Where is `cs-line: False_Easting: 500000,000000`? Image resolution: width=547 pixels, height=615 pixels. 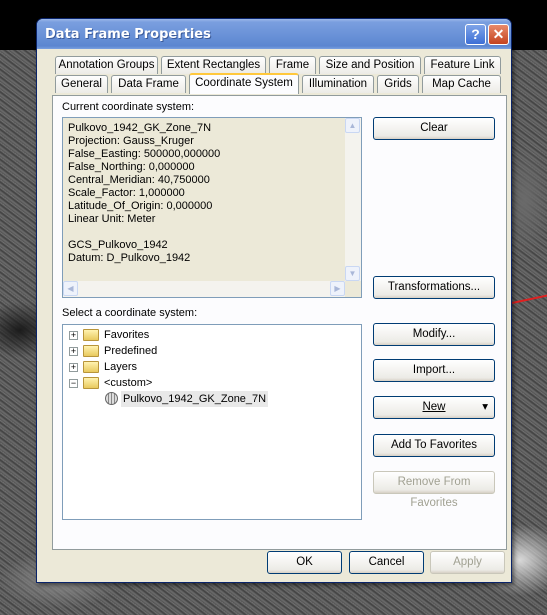 cs-line: False_Easting: 500000,000000 is located at coordinates (144, 154).